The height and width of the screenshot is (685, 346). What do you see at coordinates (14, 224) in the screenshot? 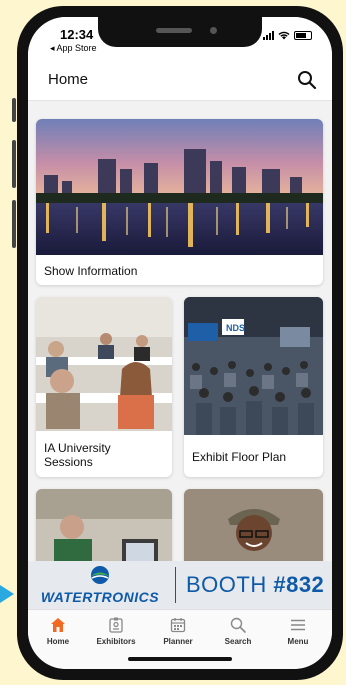
I see `phone-volume-down` at bounding box center [14, 224].